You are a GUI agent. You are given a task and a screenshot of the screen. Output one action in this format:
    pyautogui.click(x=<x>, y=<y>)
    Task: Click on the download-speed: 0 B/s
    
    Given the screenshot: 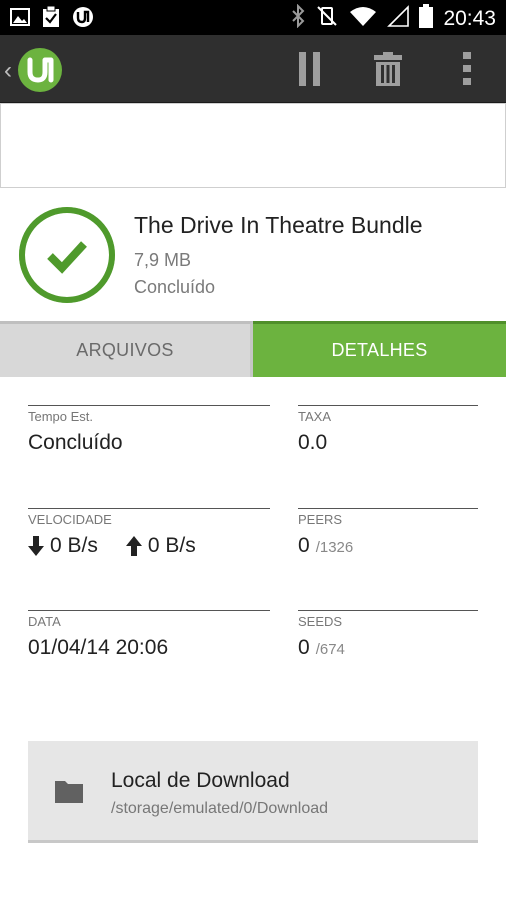 What is the action you would take?
    pyautogui.click(x=63, y=546)
    